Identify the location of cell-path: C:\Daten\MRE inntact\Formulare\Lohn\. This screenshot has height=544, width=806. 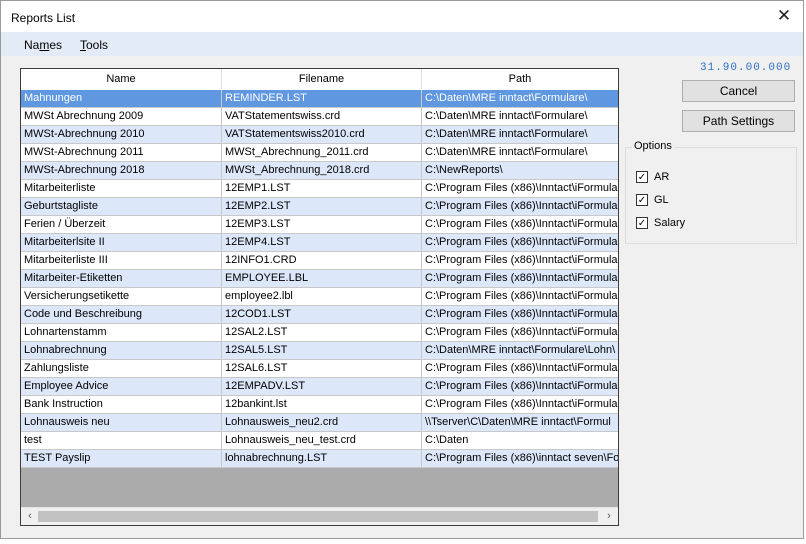
(520, 351).